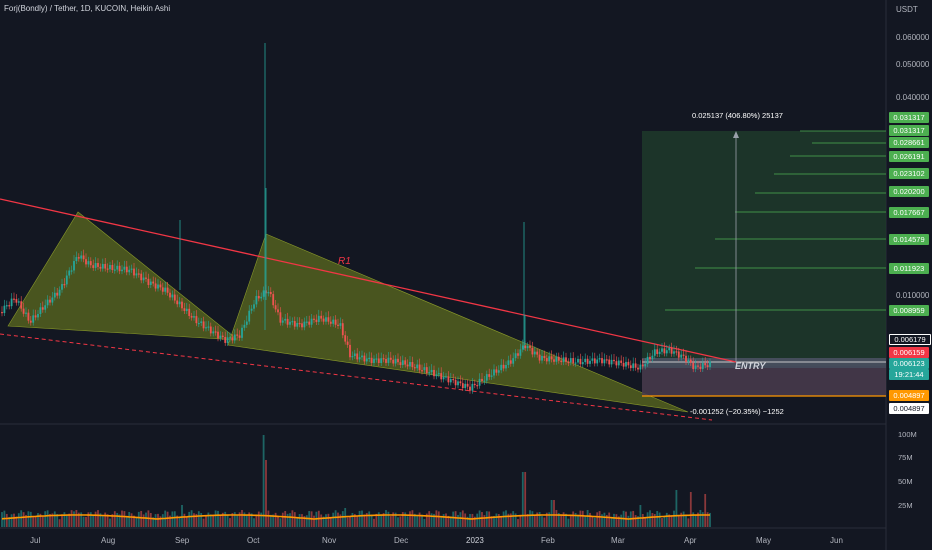 The image size is (932, 550). Describe the element at coordinates (909, 268) in the screenshot. I see `price-tag: 0.011923` at that location.